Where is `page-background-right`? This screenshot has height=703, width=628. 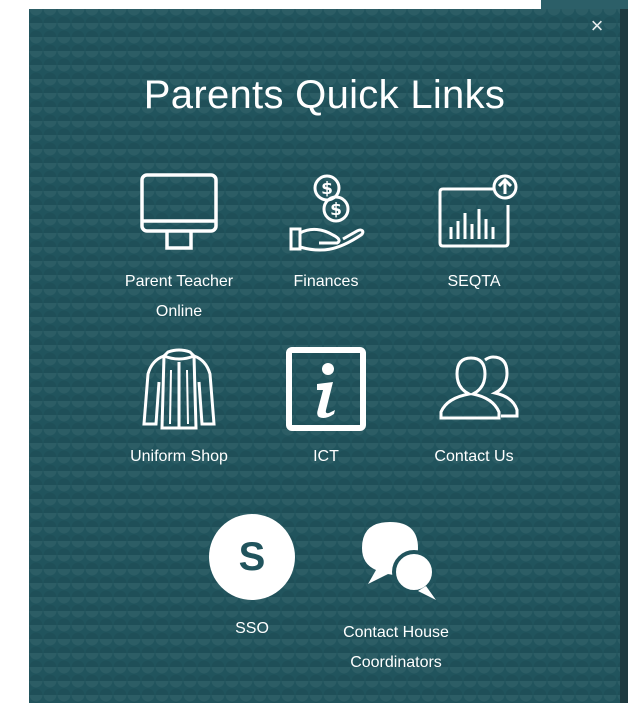 page-background-right is located at coordinates (624, 356).